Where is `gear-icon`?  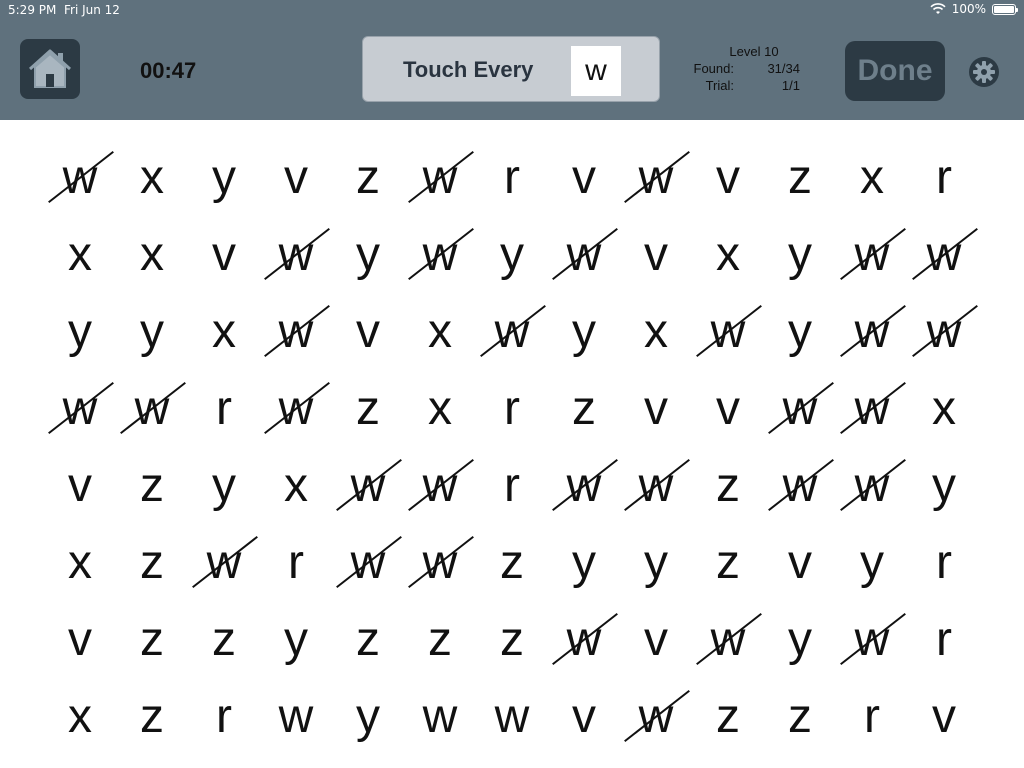 gear-icon is located at coordinates (984, 72).